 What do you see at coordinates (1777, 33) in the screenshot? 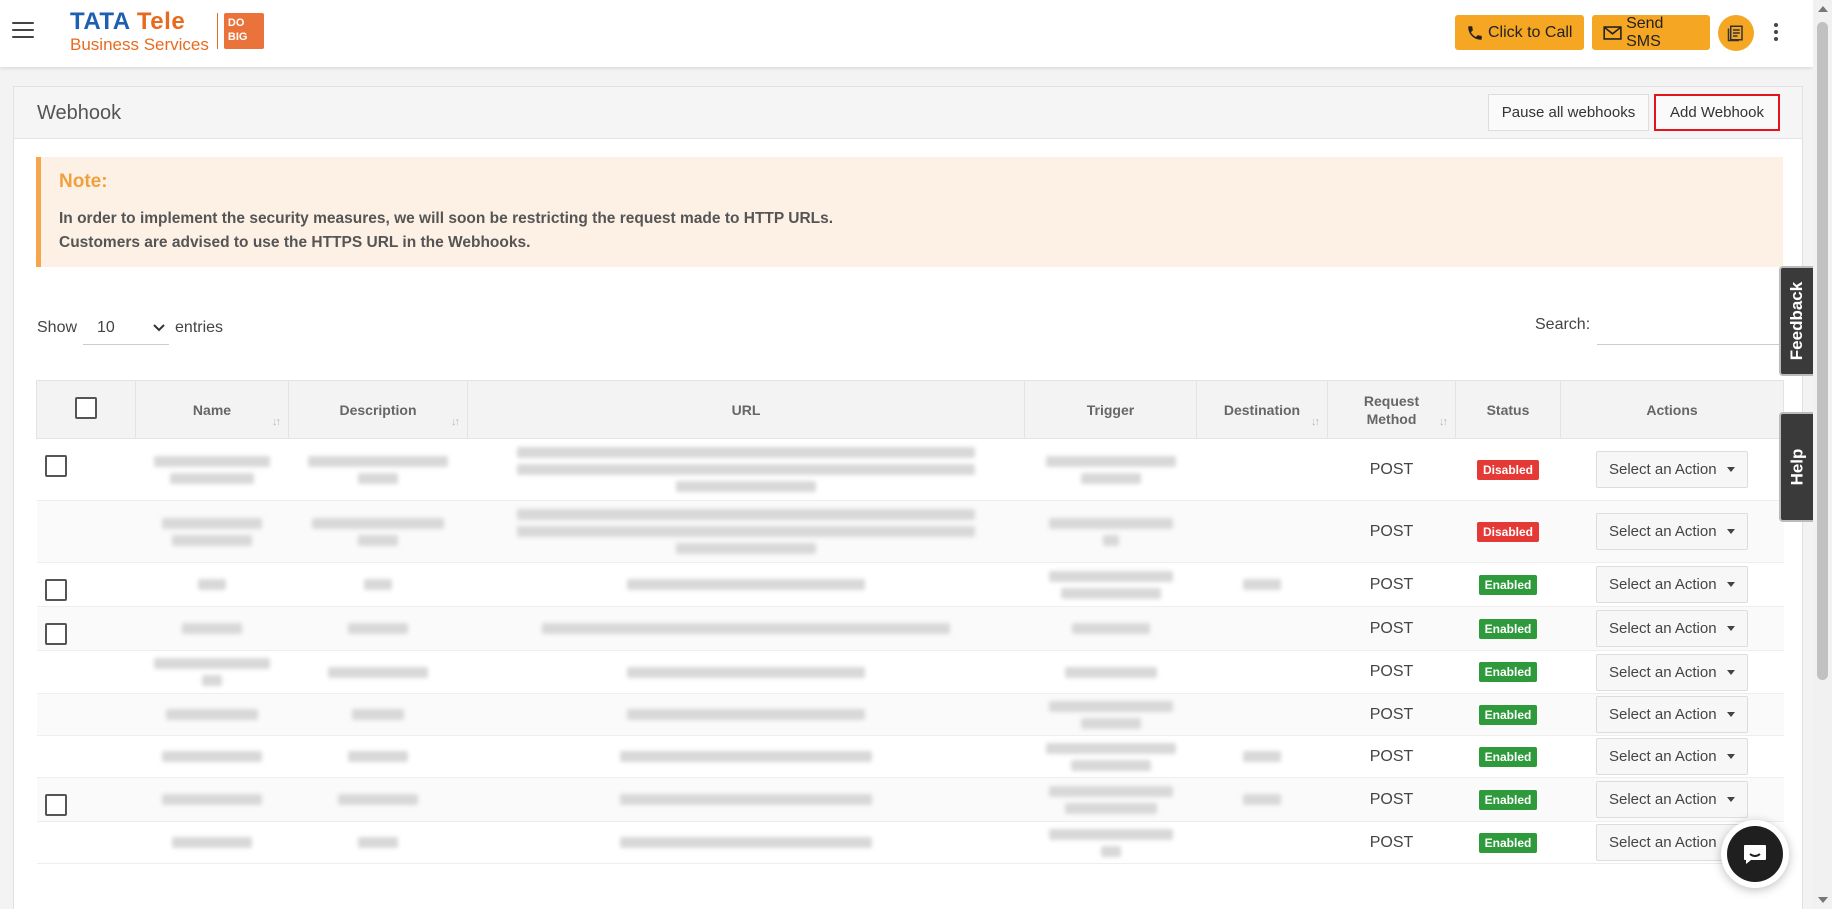
I see `more-options-icon` at bounding box center [1777, 33].